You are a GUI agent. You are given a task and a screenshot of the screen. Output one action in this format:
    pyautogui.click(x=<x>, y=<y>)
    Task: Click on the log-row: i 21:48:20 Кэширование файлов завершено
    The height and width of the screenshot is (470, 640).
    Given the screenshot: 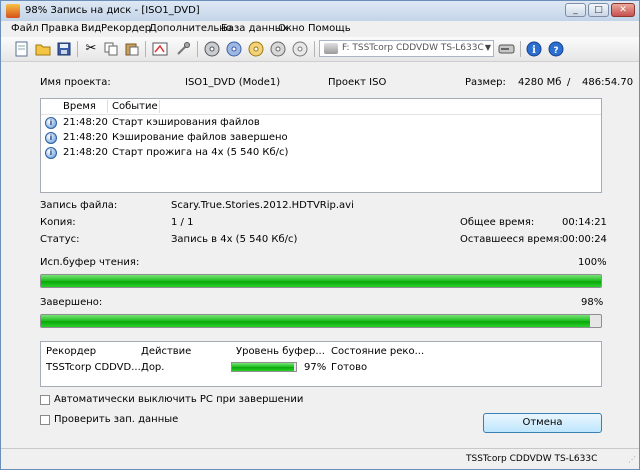 What is the action you would take?
    pyautogui.click(x=321, y=137)
    